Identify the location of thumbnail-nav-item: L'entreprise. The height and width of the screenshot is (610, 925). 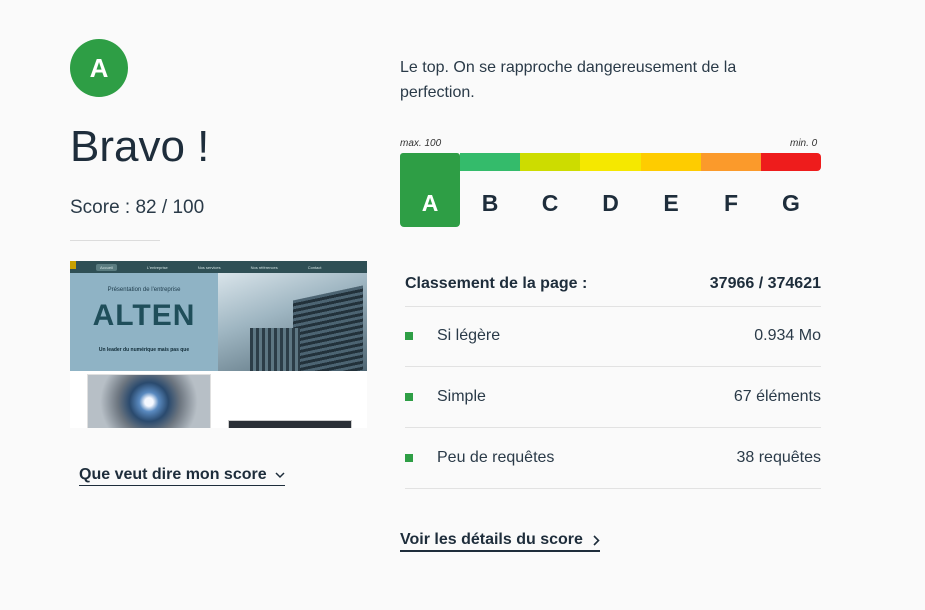
(157, 267).